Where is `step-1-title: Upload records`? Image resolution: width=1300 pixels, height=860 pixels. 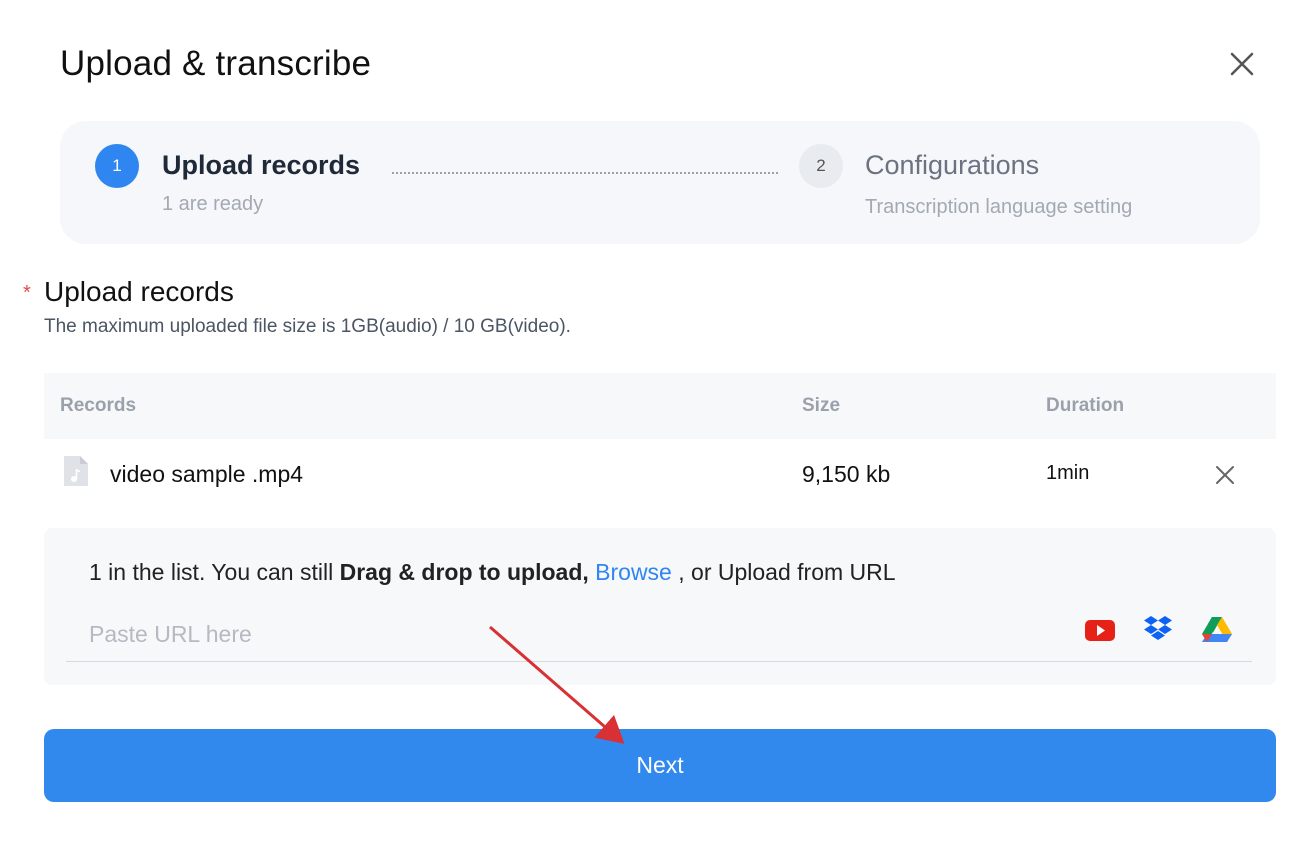
step-1-title: Upload records is located at coordinates (261, 165).